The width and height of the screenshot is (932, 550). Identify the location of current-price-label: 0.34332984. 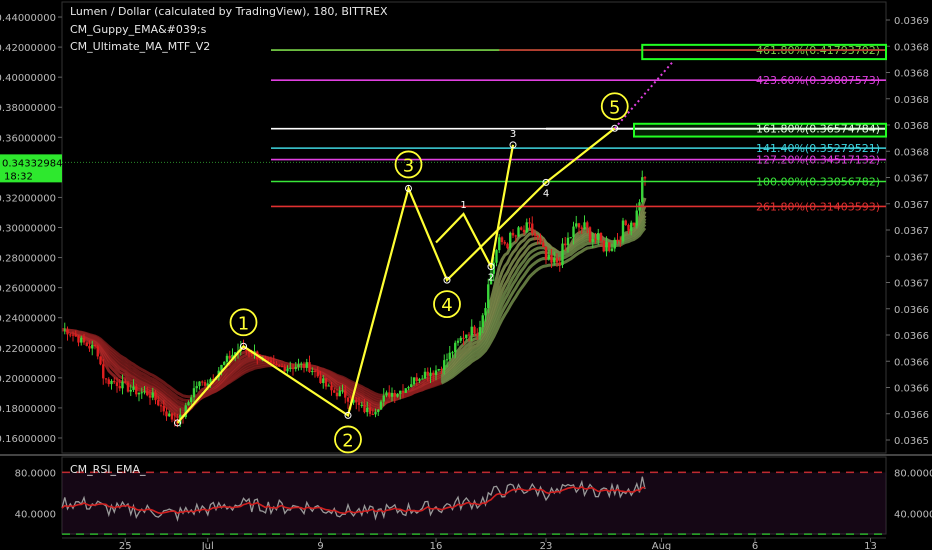
(32, 163).